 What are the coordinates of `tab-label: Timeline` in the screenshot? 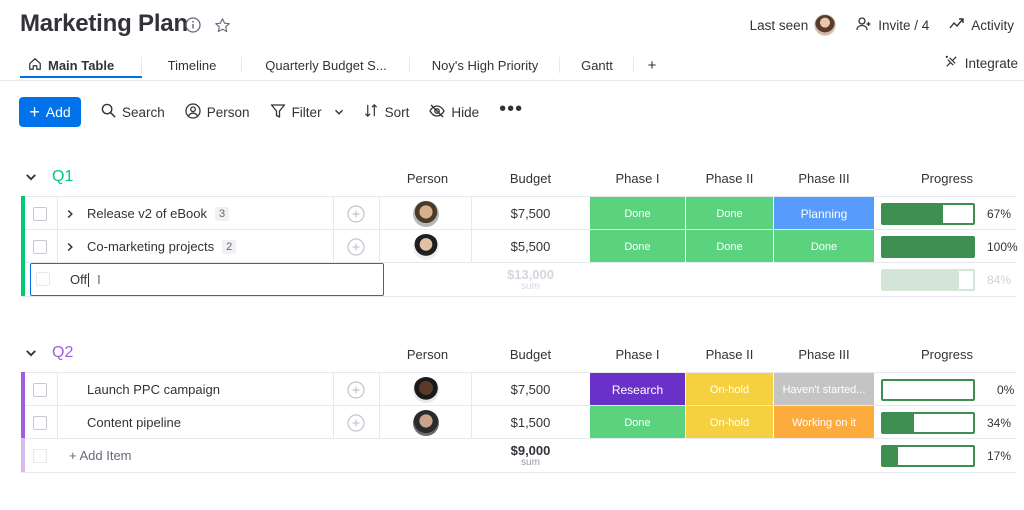 It's located at (192, 65).